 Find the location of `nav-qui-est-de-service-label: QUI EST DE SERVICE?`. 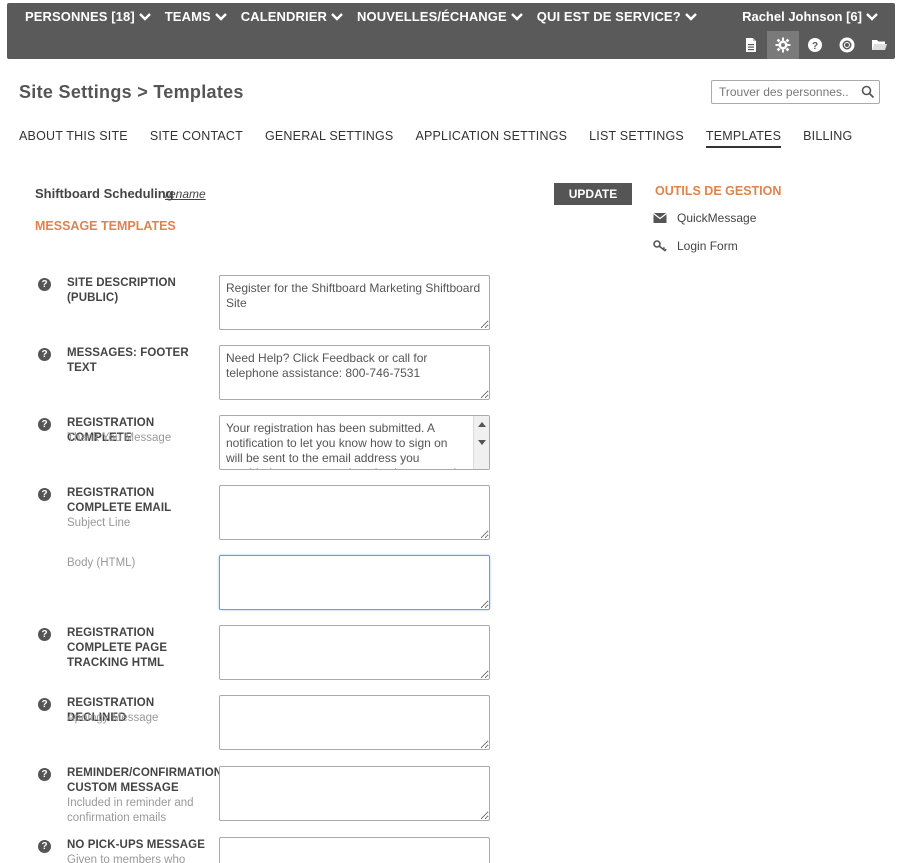

nav-qui-est-de-service-label: QUI EST DE SERVICE? is located at coordinates (608, 16).